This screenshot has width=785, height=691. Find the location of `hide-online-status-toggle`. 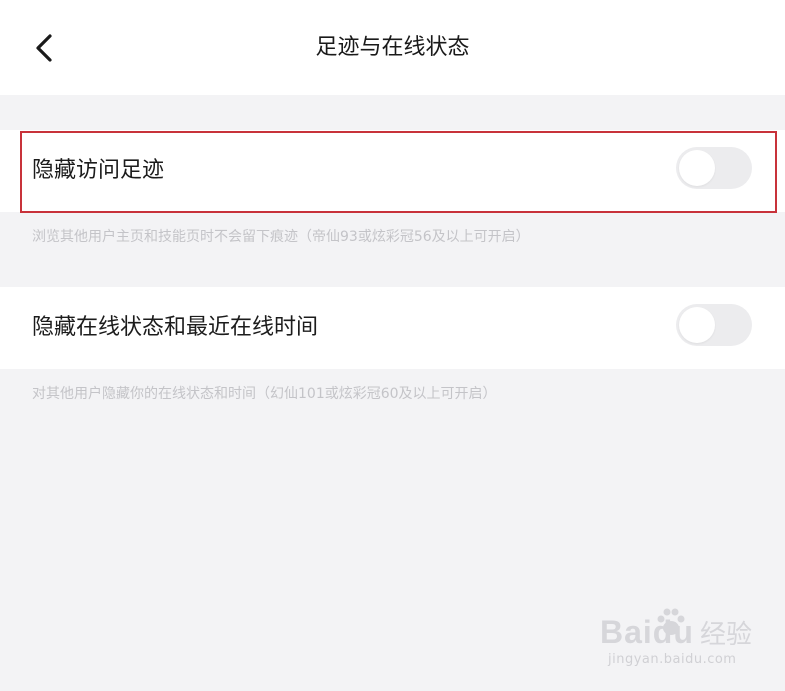

hide-online-status-toggle is located at coordinates (714, 325).